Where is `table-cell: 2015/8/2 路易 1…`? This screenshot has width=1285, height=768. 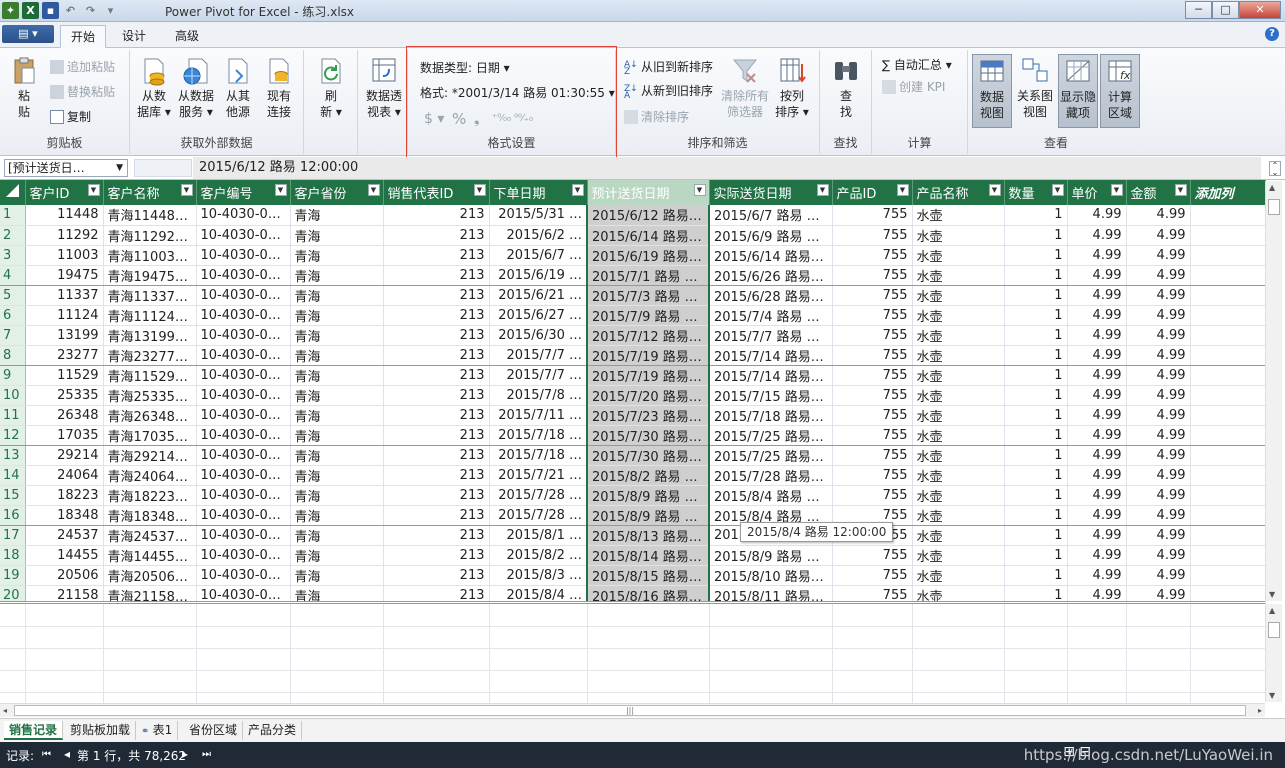
table-cell: 2015/8/2 路易 1… is located at coordinates (648, 475).